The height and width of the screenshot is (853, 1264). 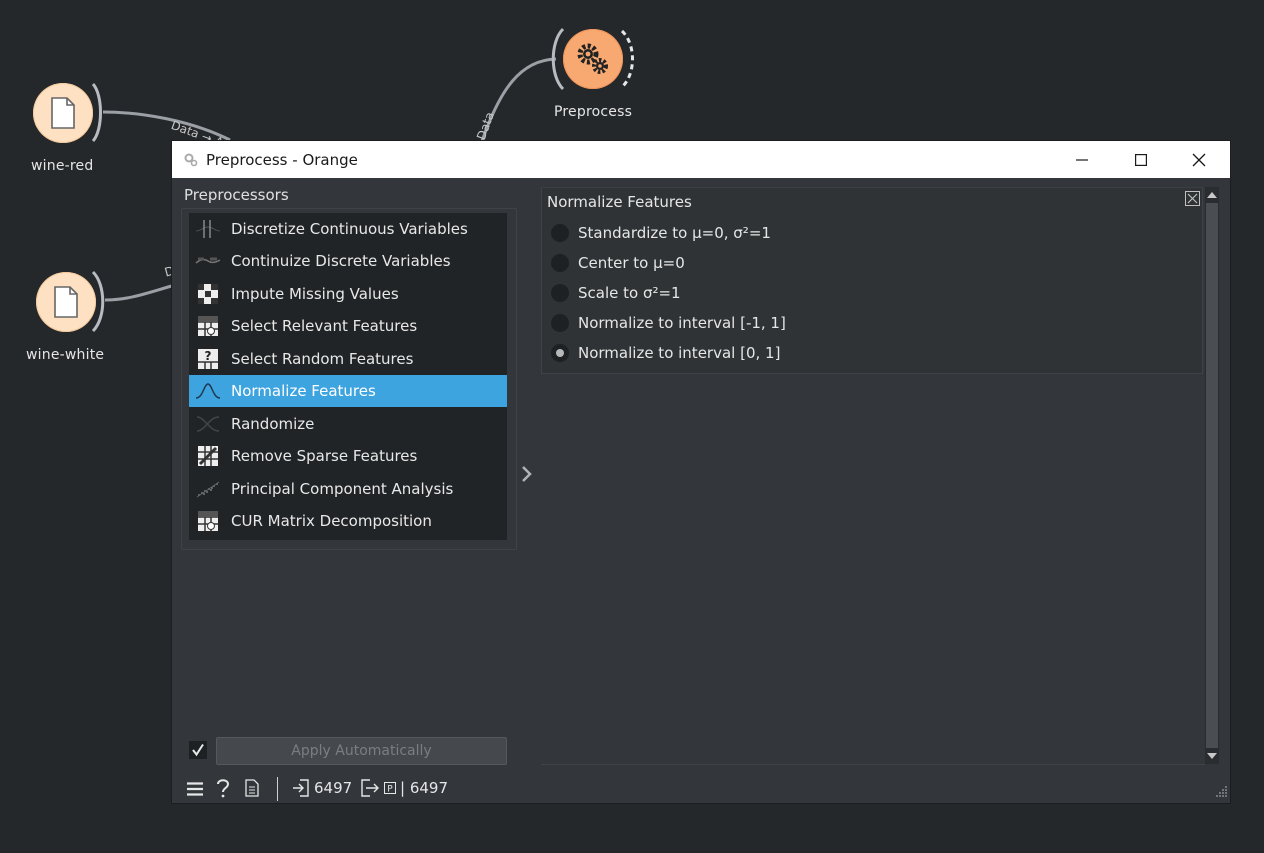 I want to click on select-random-icon: ?, so click(x=208, y=359).